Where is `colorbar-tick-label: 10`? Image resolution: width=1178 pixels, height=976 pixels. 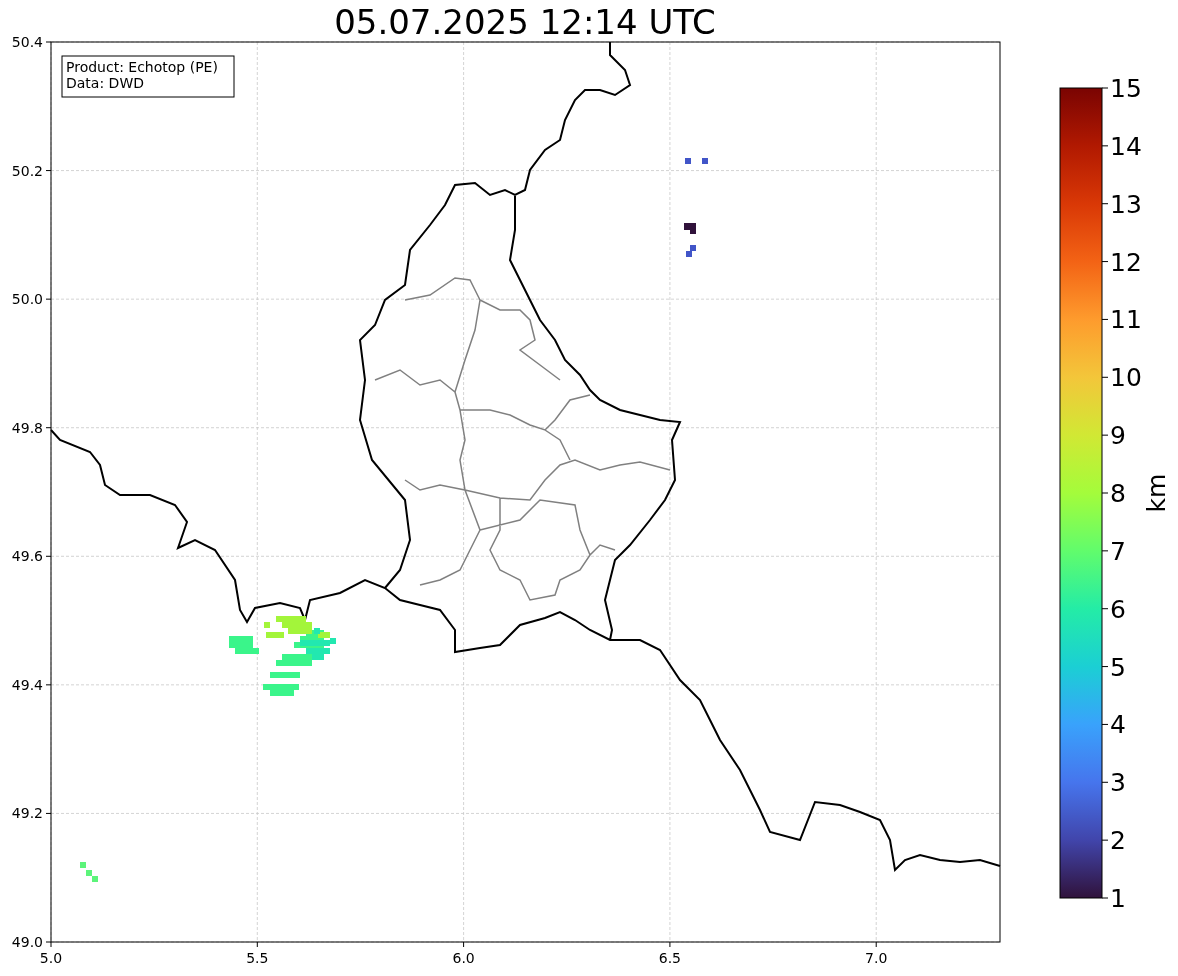
colorbar-tick-label: 10 is located at coordinates (1126, 378).